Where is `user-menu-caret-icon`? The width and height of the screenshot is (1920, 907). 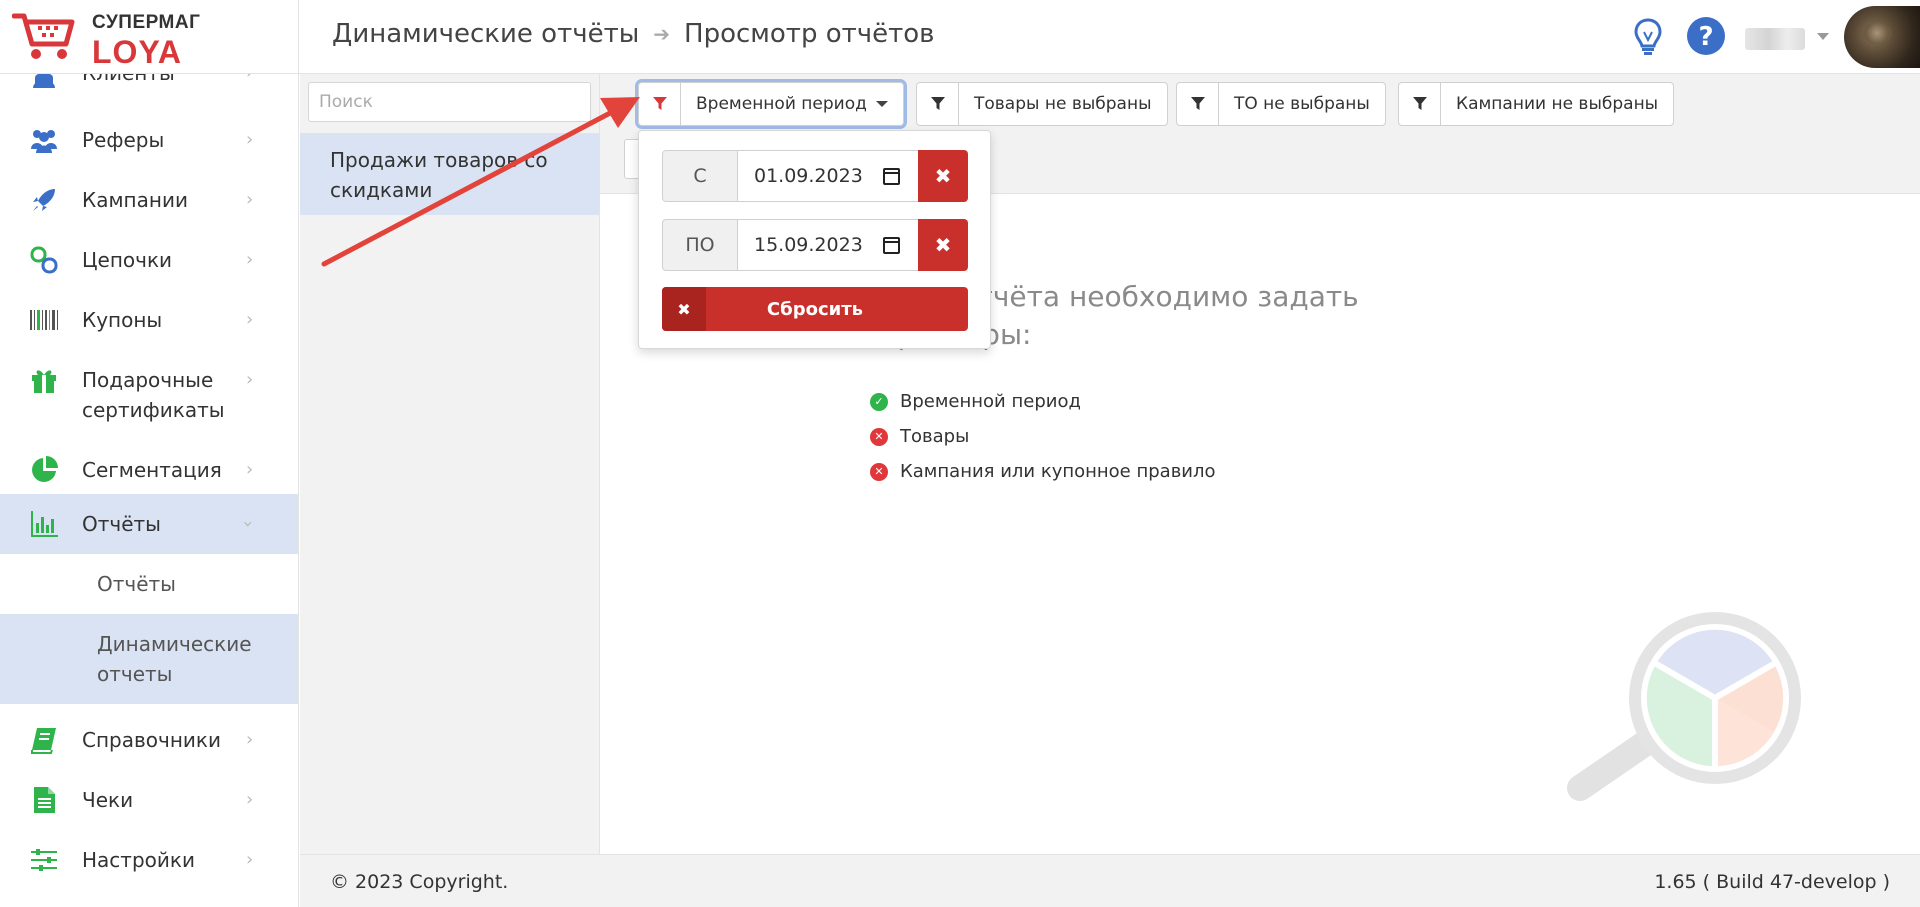
user-menu-caret-icon is located at coordinates (1823, 36).